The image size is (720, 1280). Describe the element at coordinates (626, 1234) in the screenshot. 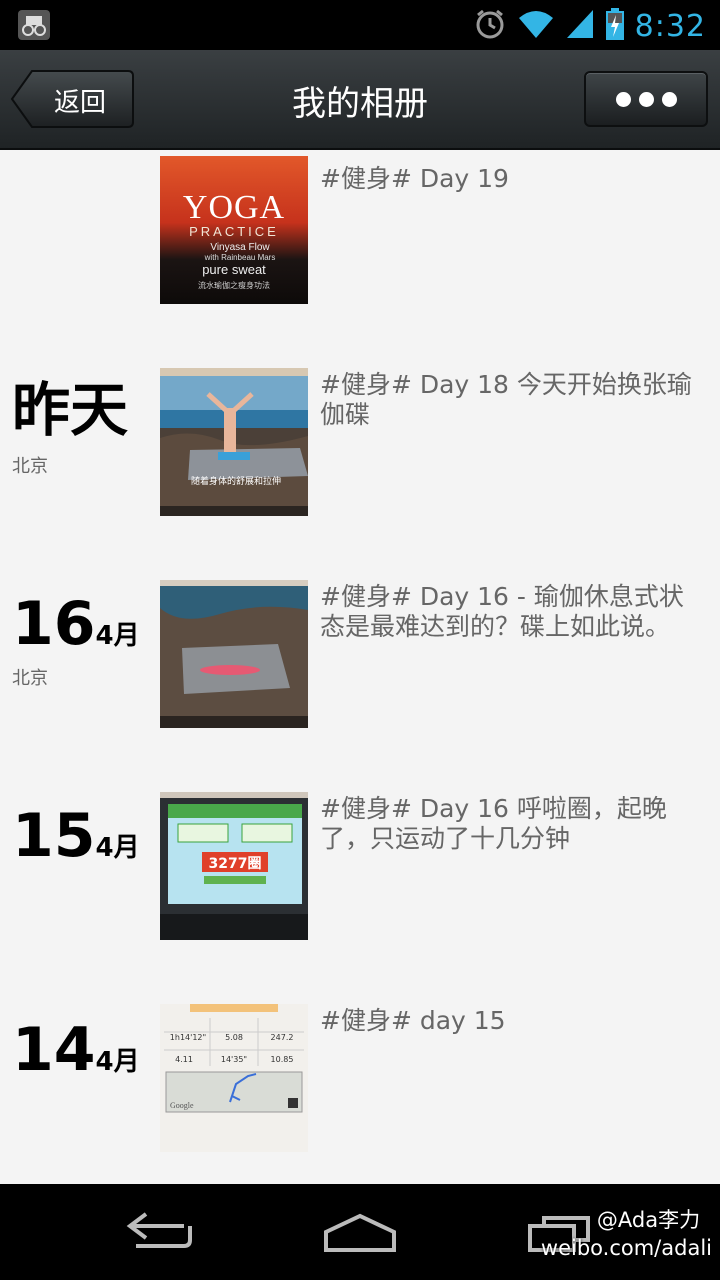

I see `weibo-watermark: @Ada李力 weibo.com/adali` at that location.